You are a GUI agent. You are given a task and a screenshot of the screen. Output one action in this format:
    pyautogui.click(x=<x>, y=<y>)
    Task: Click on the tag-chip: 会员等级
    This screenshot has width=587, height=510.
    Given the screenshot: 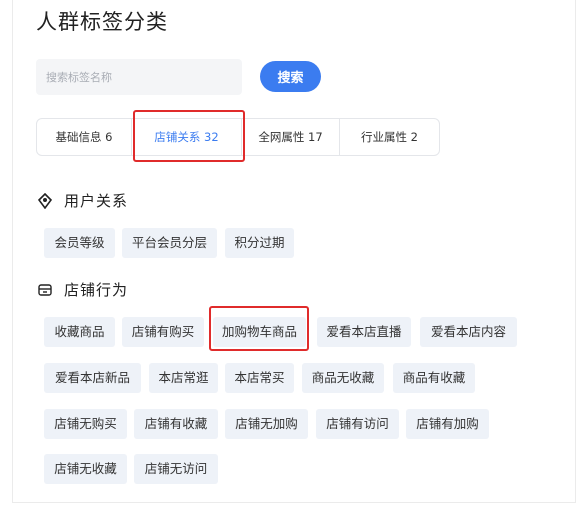 What is the action you would take?
    pyautogui.click(x=79, y=243)
    